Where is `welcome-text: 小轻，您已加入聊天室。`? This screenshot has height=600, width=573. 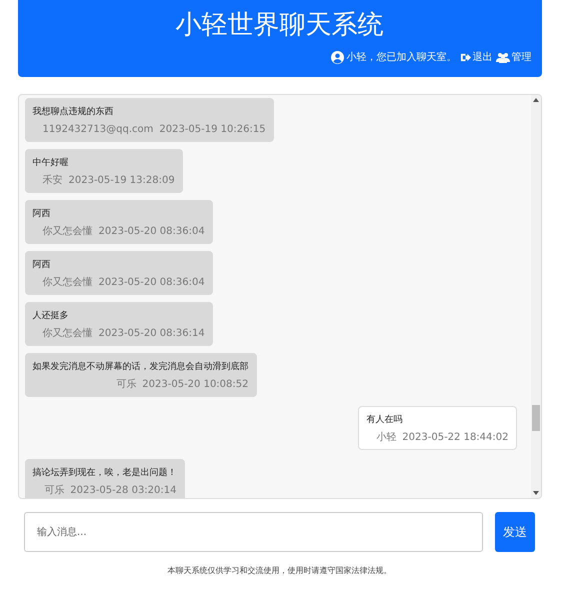
welcome-text: 小轻，您已加入聊天室。 is located at coordinates (401, 57).